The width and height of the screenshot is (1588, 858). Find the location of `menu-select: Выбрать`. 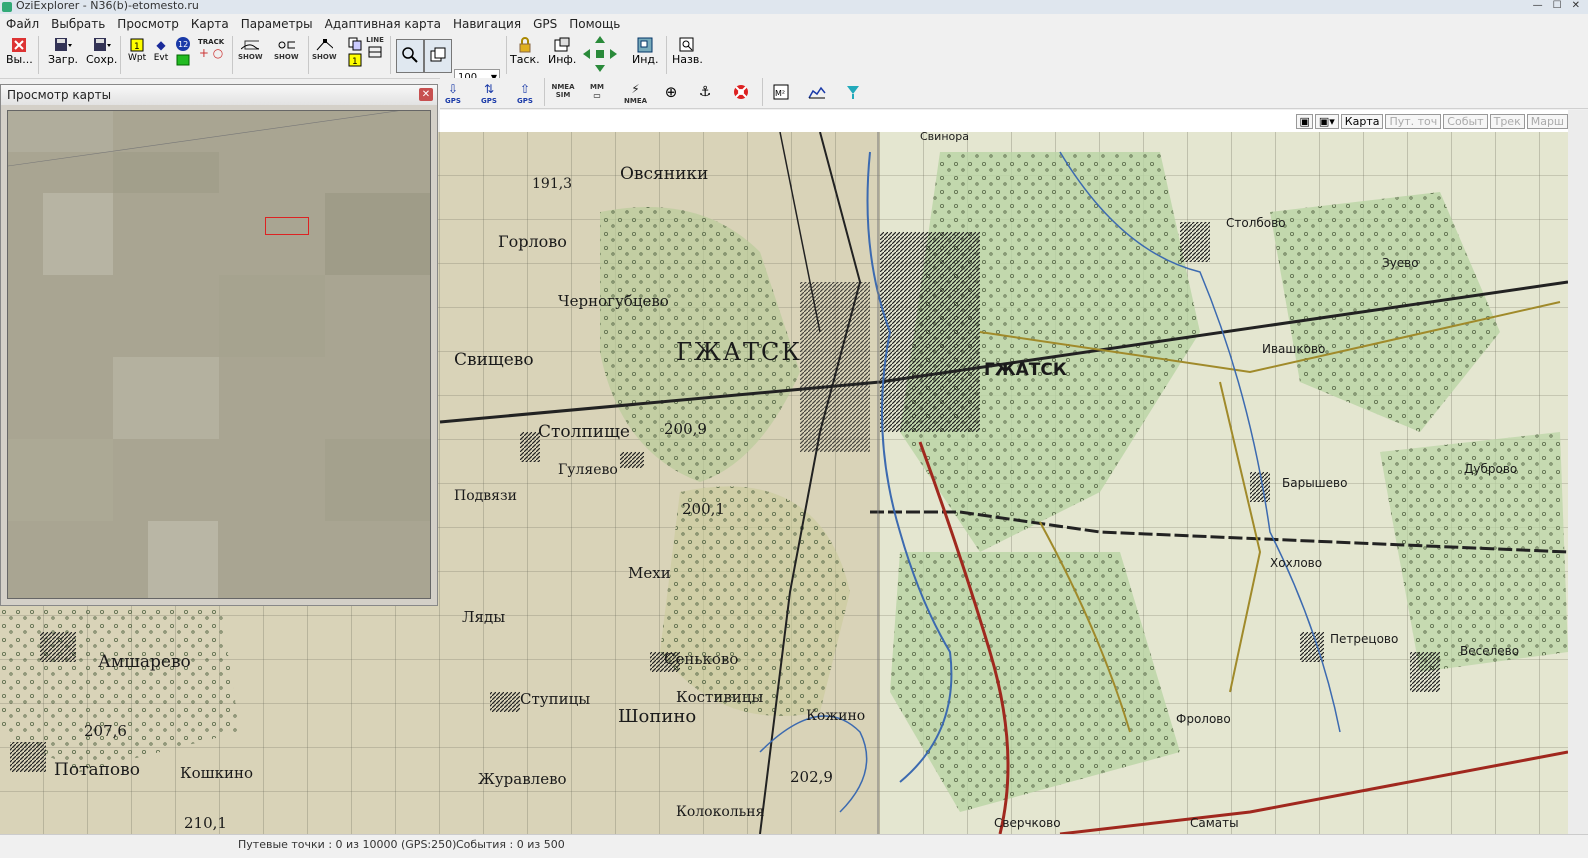

menu-select: Выбрать is located at coordinates (78, 24).